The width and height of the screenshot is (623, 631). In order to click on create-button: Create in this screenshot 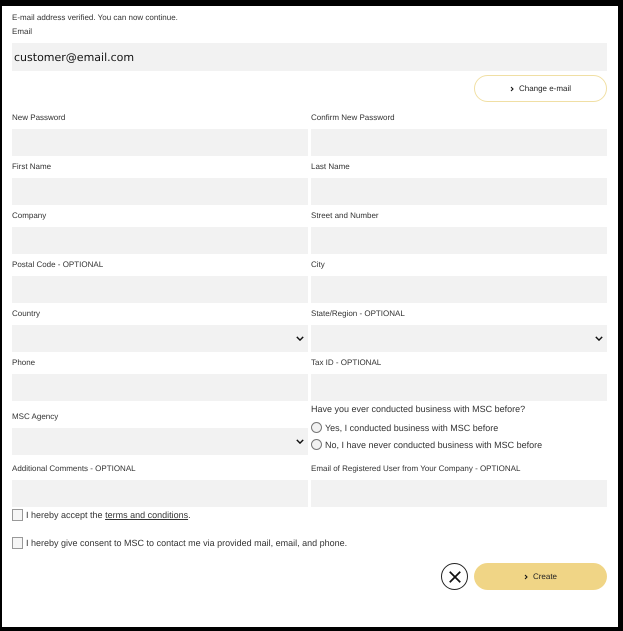, I will do `click(540, 576)`.